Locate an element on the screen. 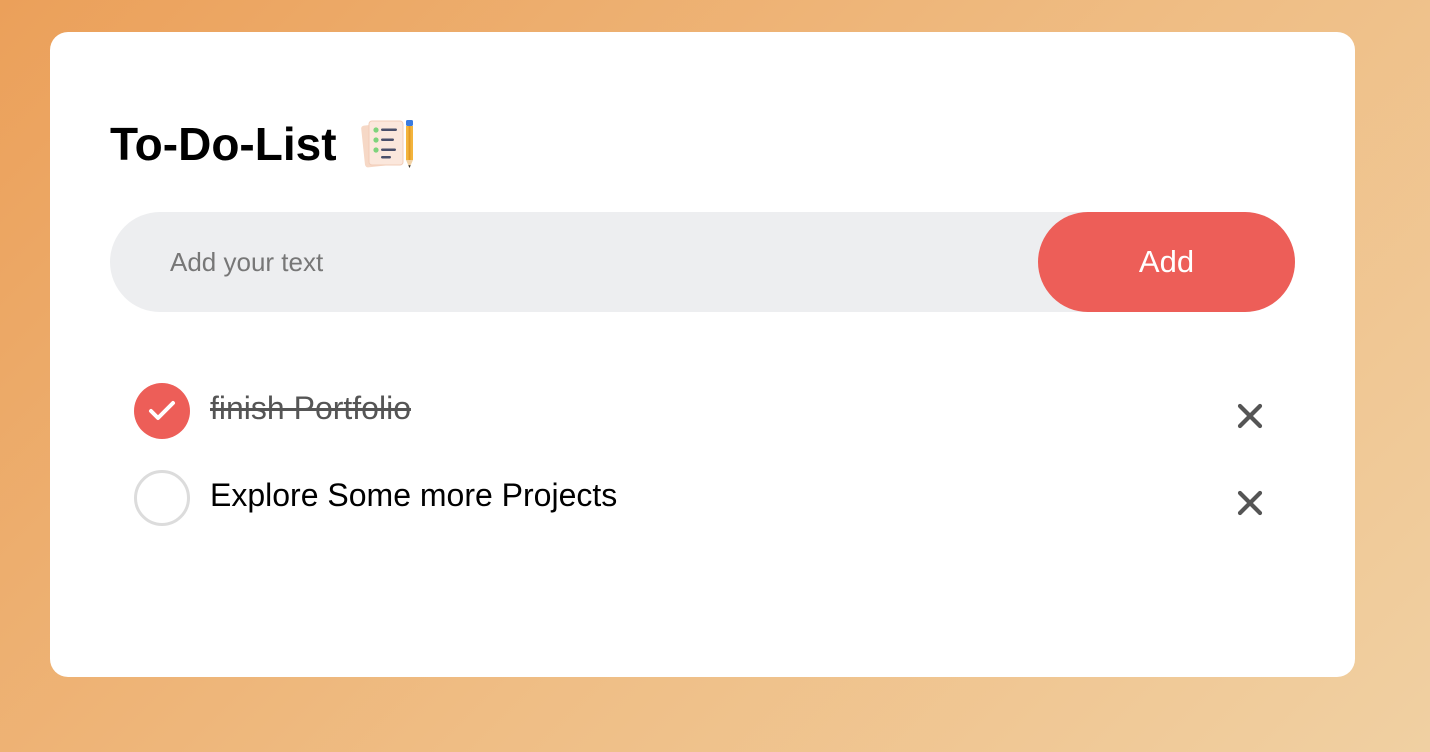  task-checkbox-checked is located at coordinates (162, 411).